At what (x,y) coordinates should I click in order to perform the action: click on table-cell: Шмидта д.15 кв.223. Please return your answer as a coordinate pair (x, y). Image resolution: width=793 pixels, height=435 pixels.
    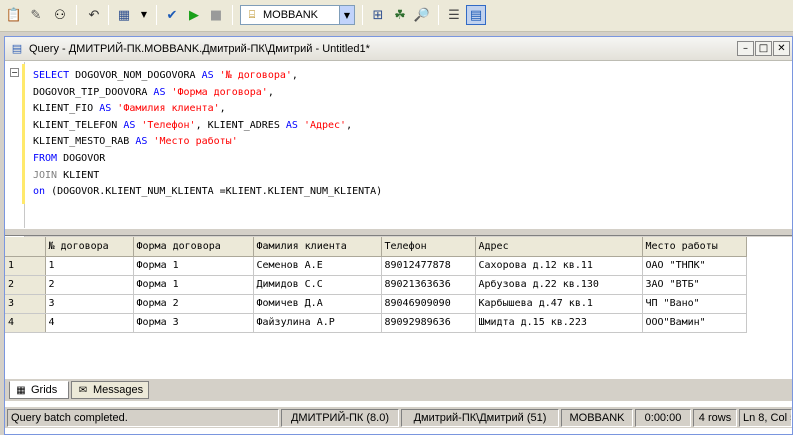
    Looking at the image, I should click on (559, 323).